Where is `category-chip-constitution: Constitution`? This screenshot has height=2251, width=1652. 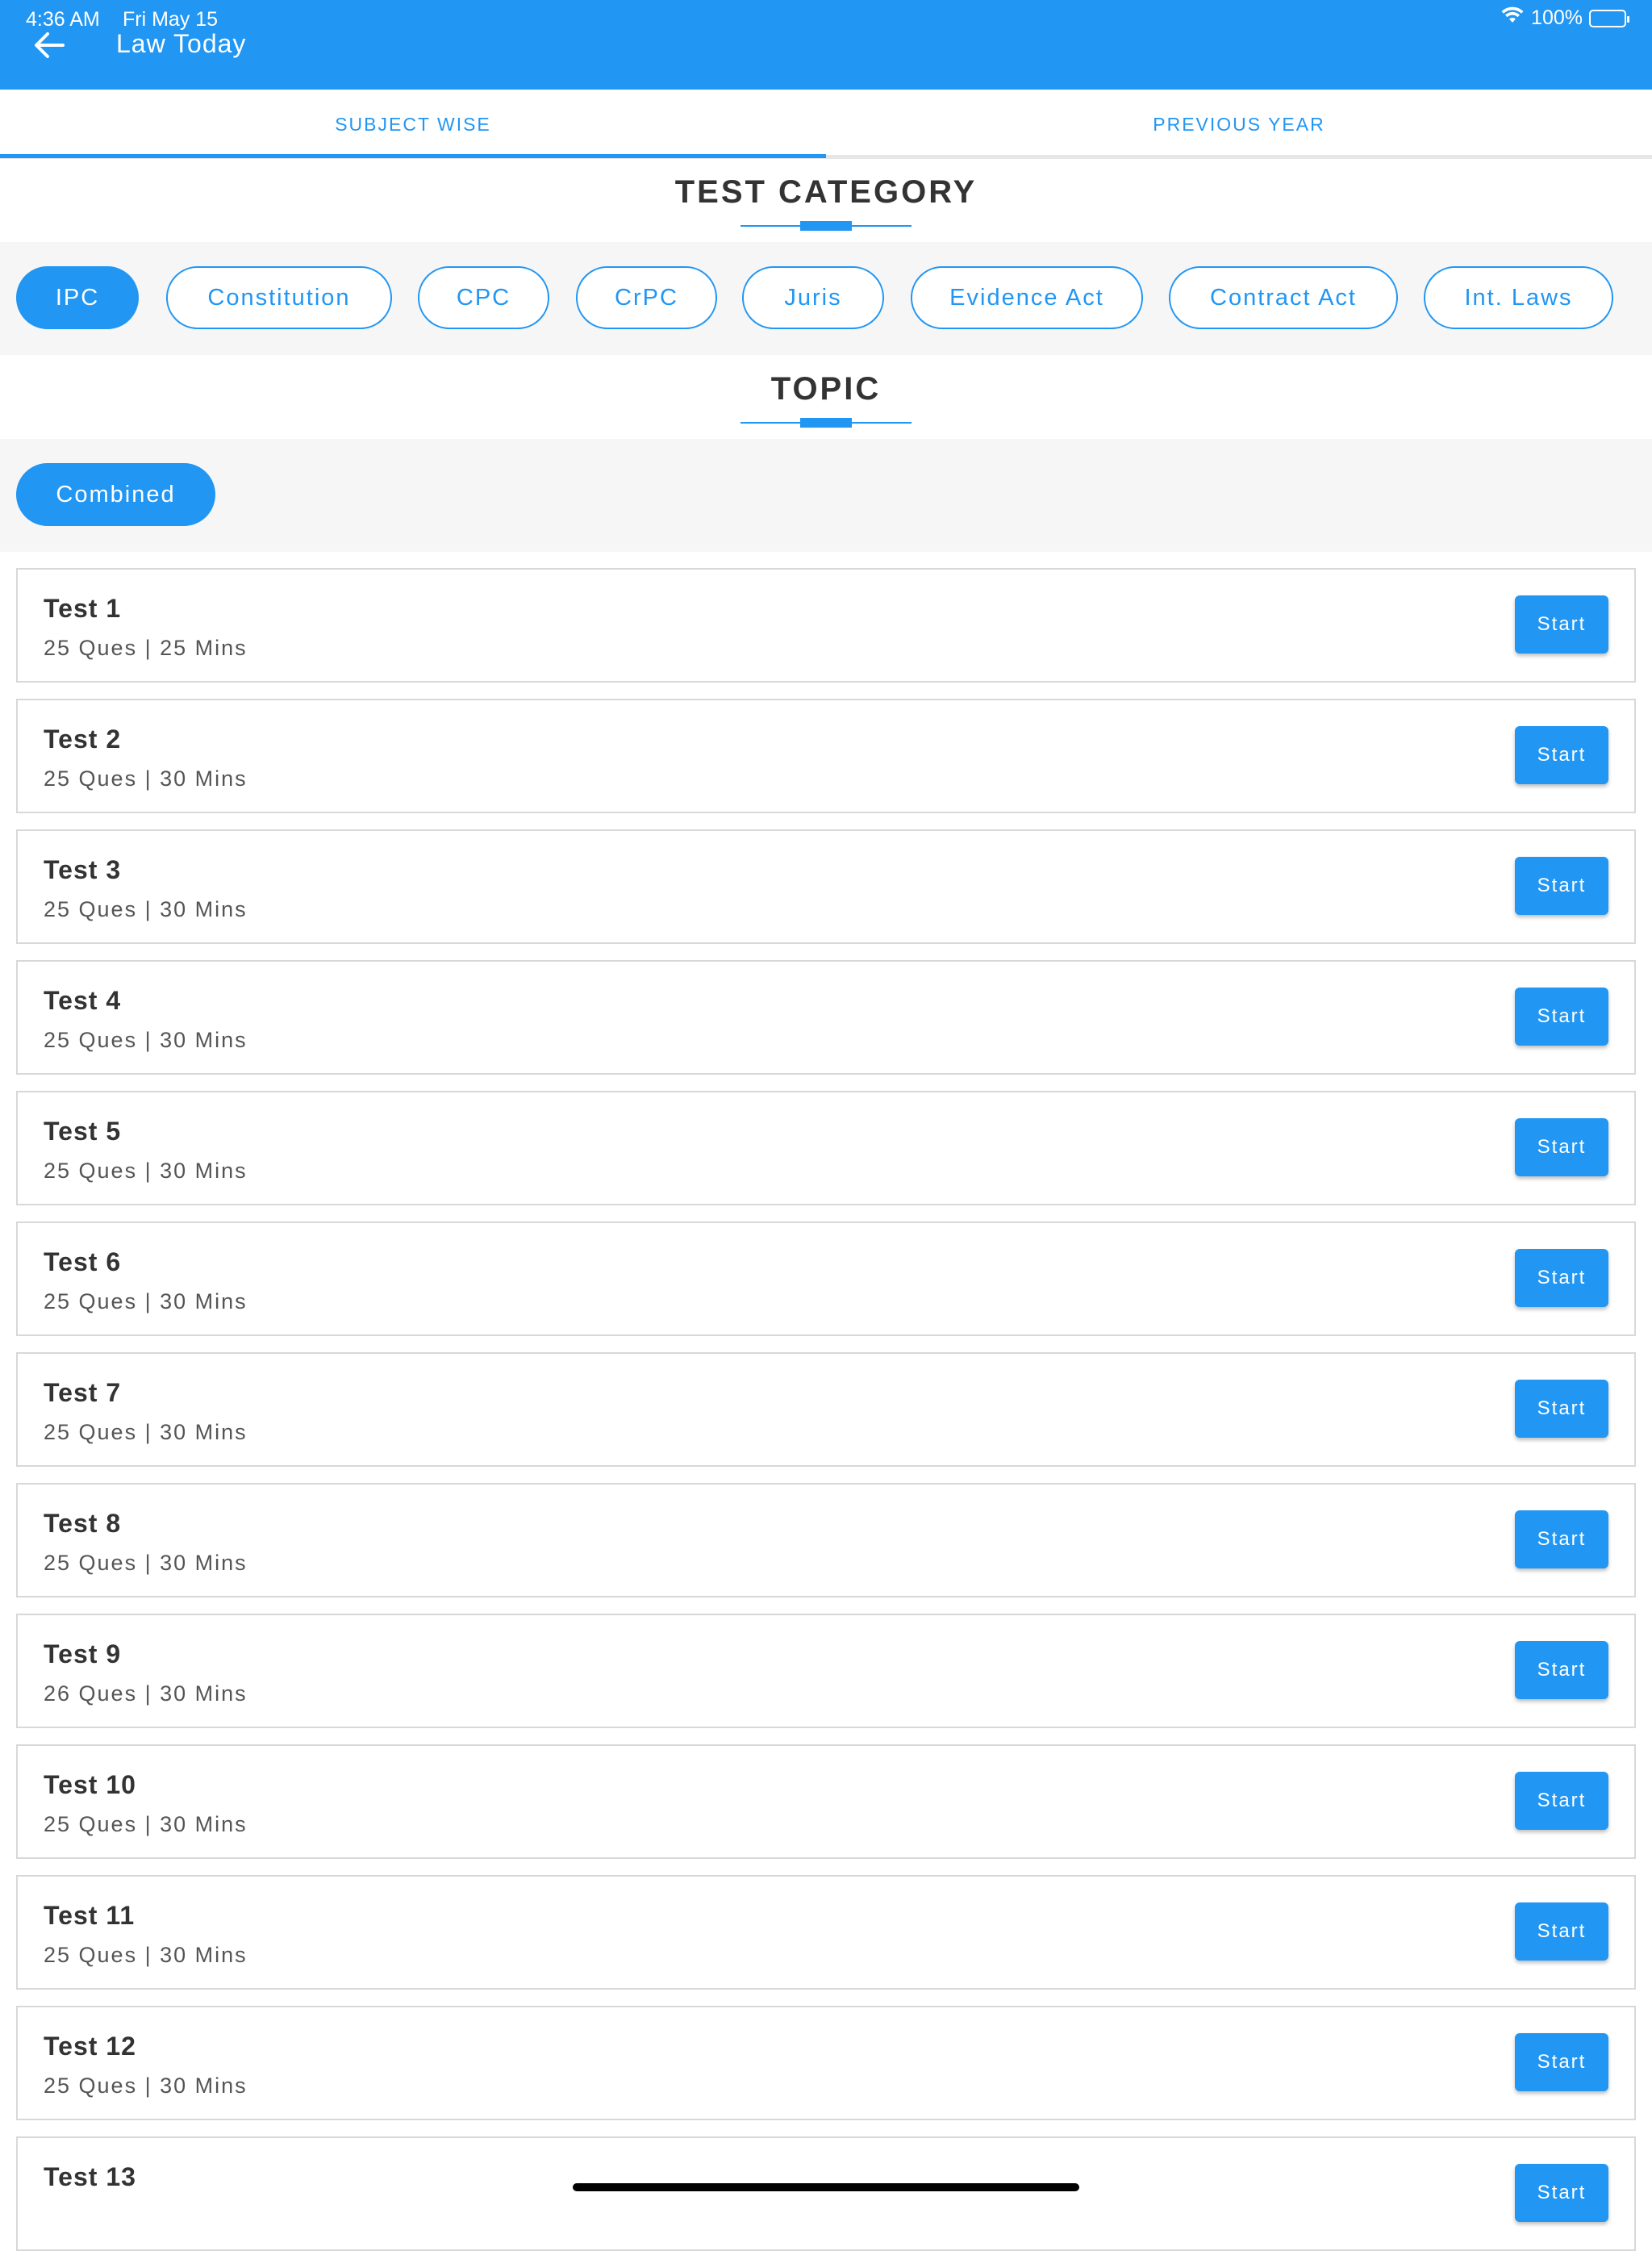 category-chip-constitution: Constitution is located at coordinates (279, 297).